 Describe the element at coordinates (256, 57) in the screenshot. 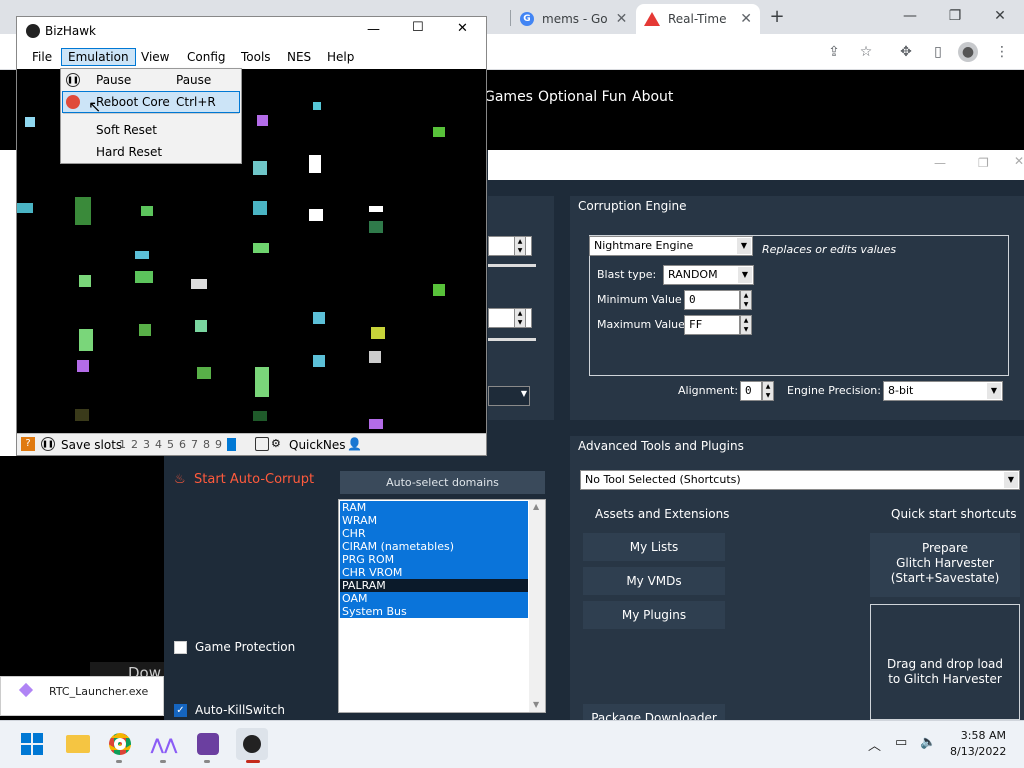

I see `menu-tools: Tools` at that location.